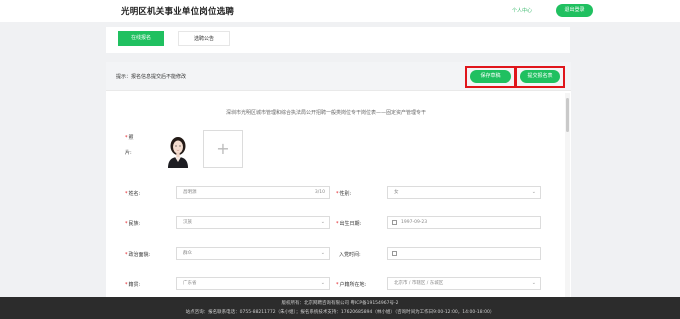  Describe the element at coordinates (540, 77) in the screenshot. I see `highlight-frame-submit` at that location.